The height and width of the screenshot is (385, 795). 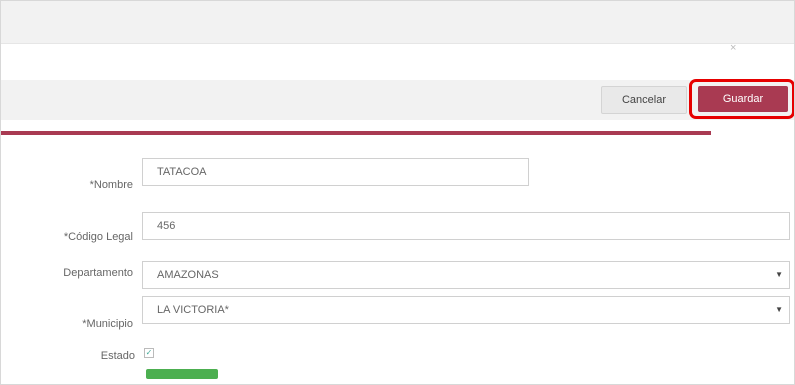 What do you see at coordinates (111, 185) in the screenshot?
I see `nombre-label: *Nombre` at bounding box center [111, 185].